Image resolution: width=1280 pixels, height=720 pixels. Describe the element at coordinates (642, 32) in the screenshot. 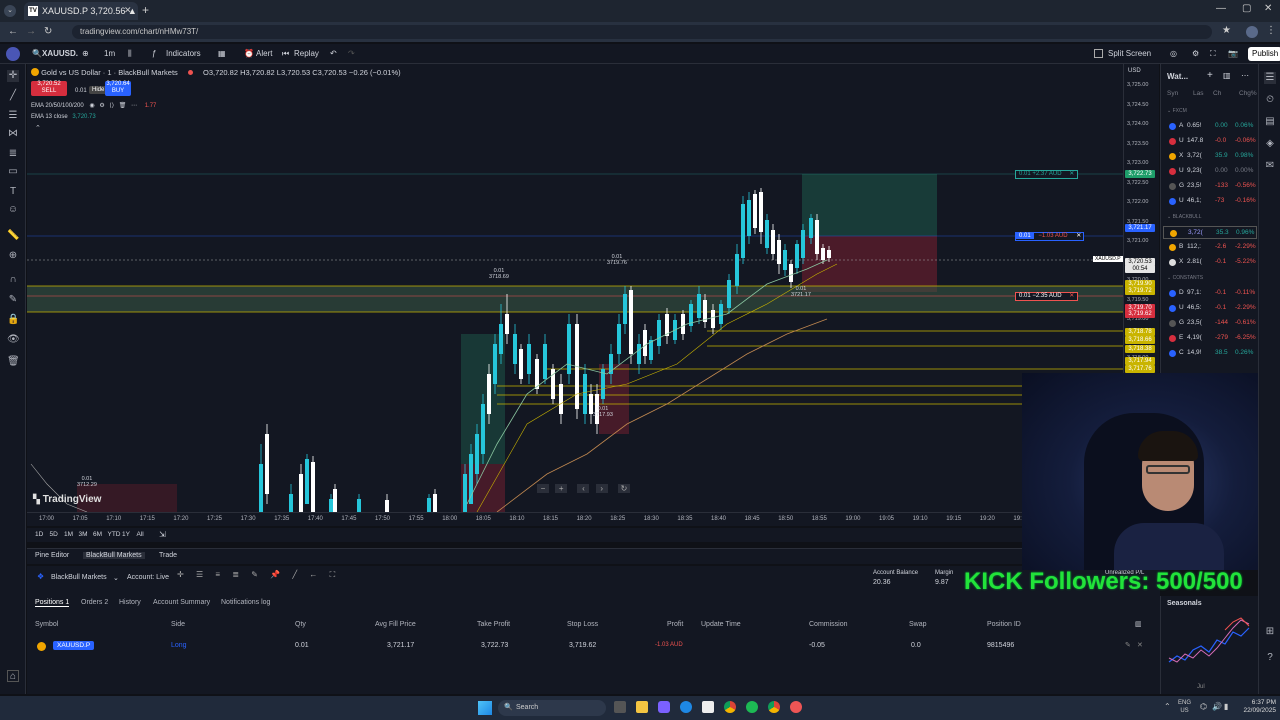

I see `url-input: tradingview.com/chart/nHMw73T/` at that location.